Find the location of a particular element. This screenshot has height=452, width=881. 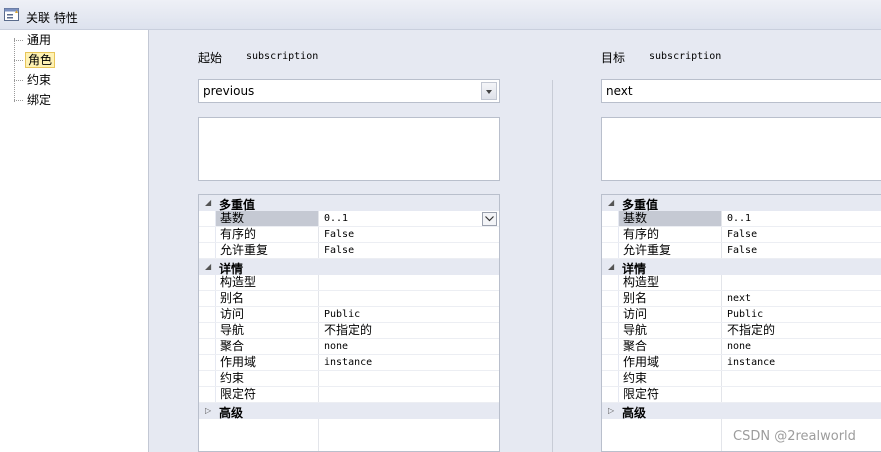

source-notes-field is located at coordinates (349, 149).